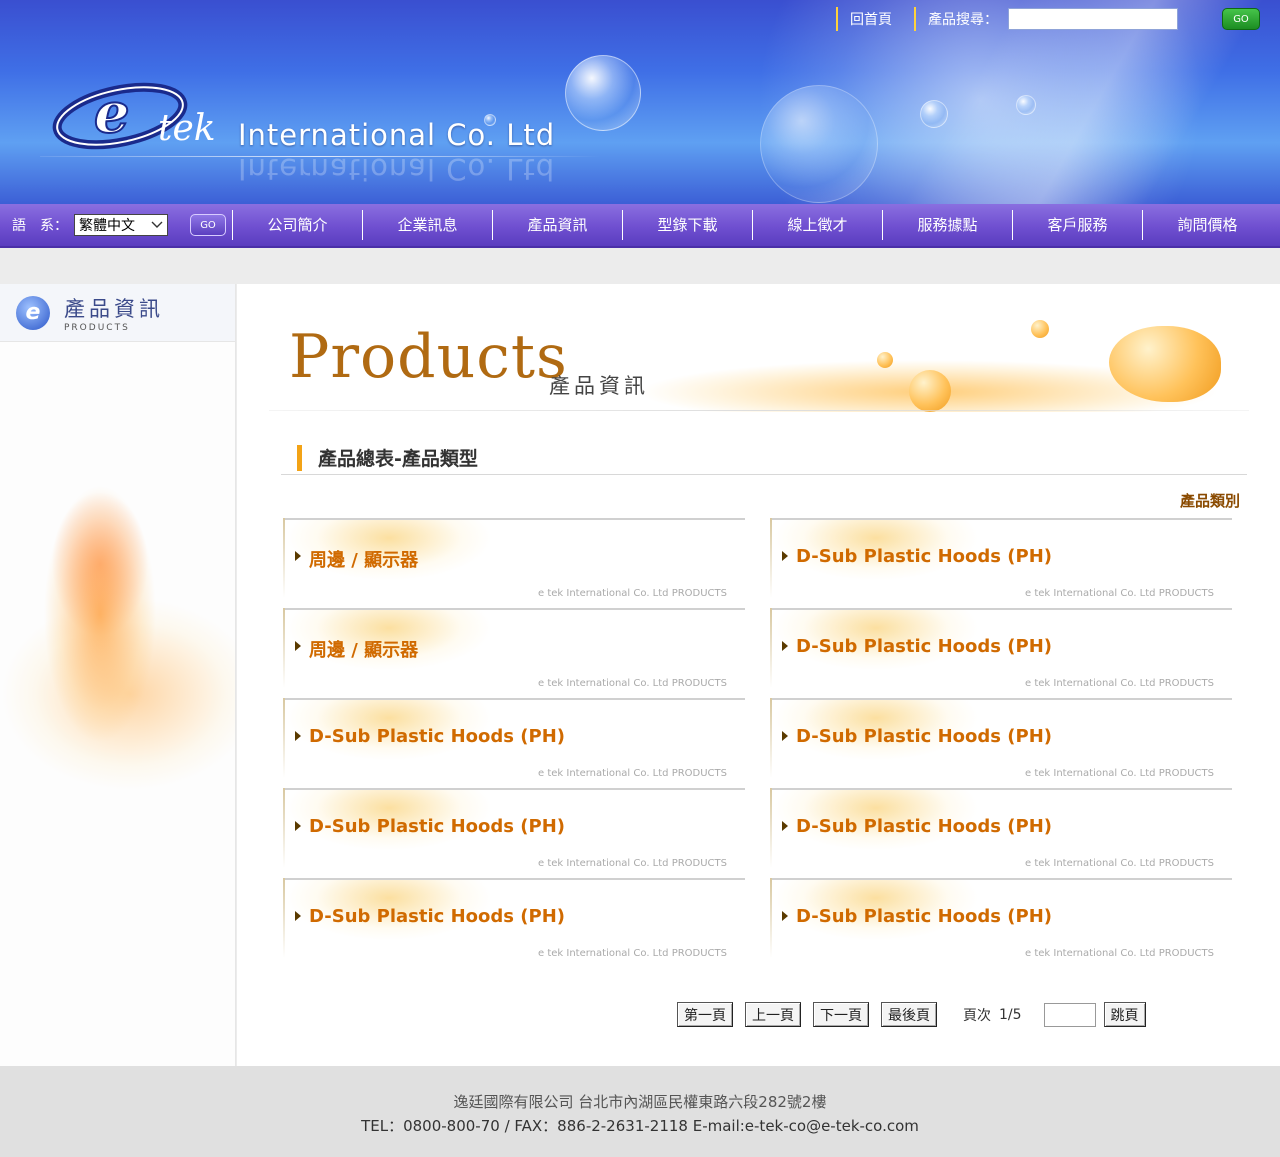  I want to click on section-heading: 產品總表-產品類型, so click(387, 457).